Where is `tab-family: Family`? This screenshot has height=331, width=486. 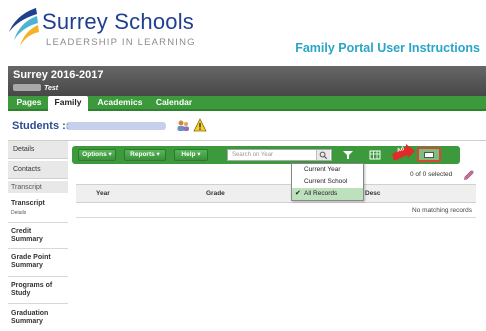
tab-family: Family is located at coordinates (68, 103).